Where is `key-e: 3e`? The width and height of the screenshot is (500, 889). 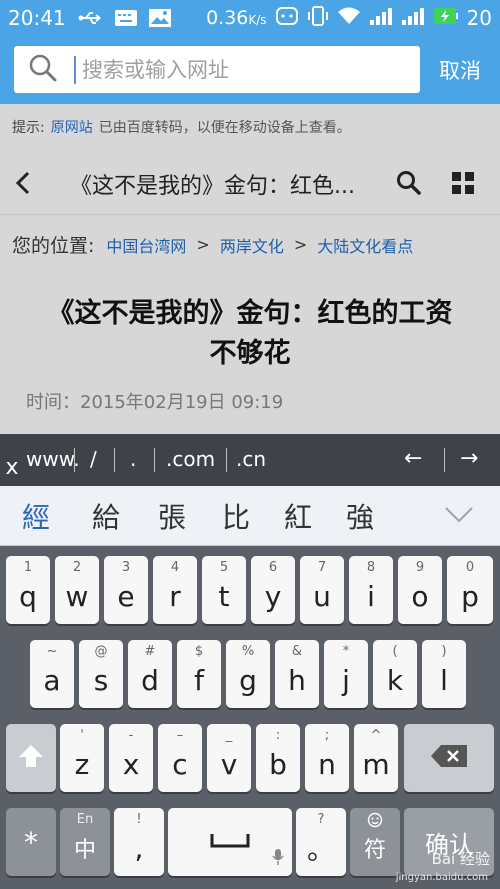
key-e: 3e is located at coordinates (126, 590).